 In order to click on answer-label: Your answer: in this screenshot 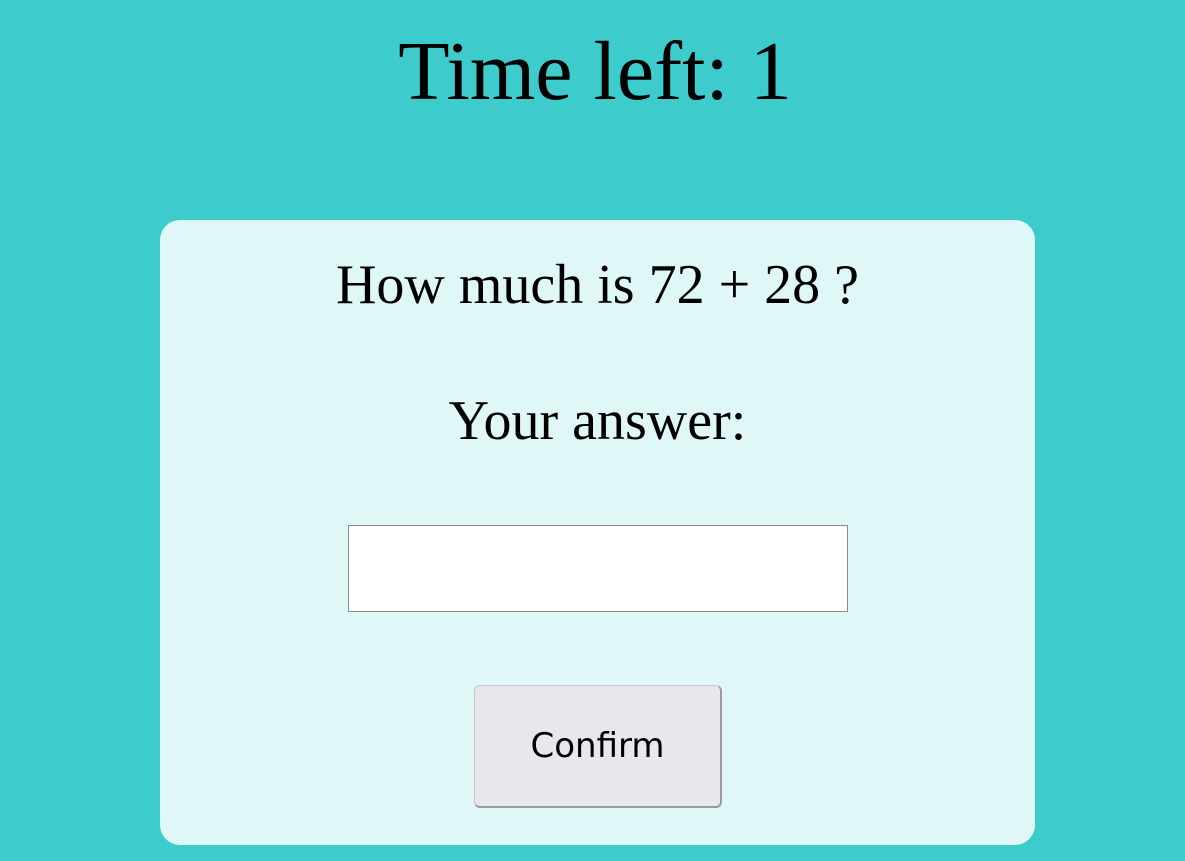, I will do `click(597, 421)`.